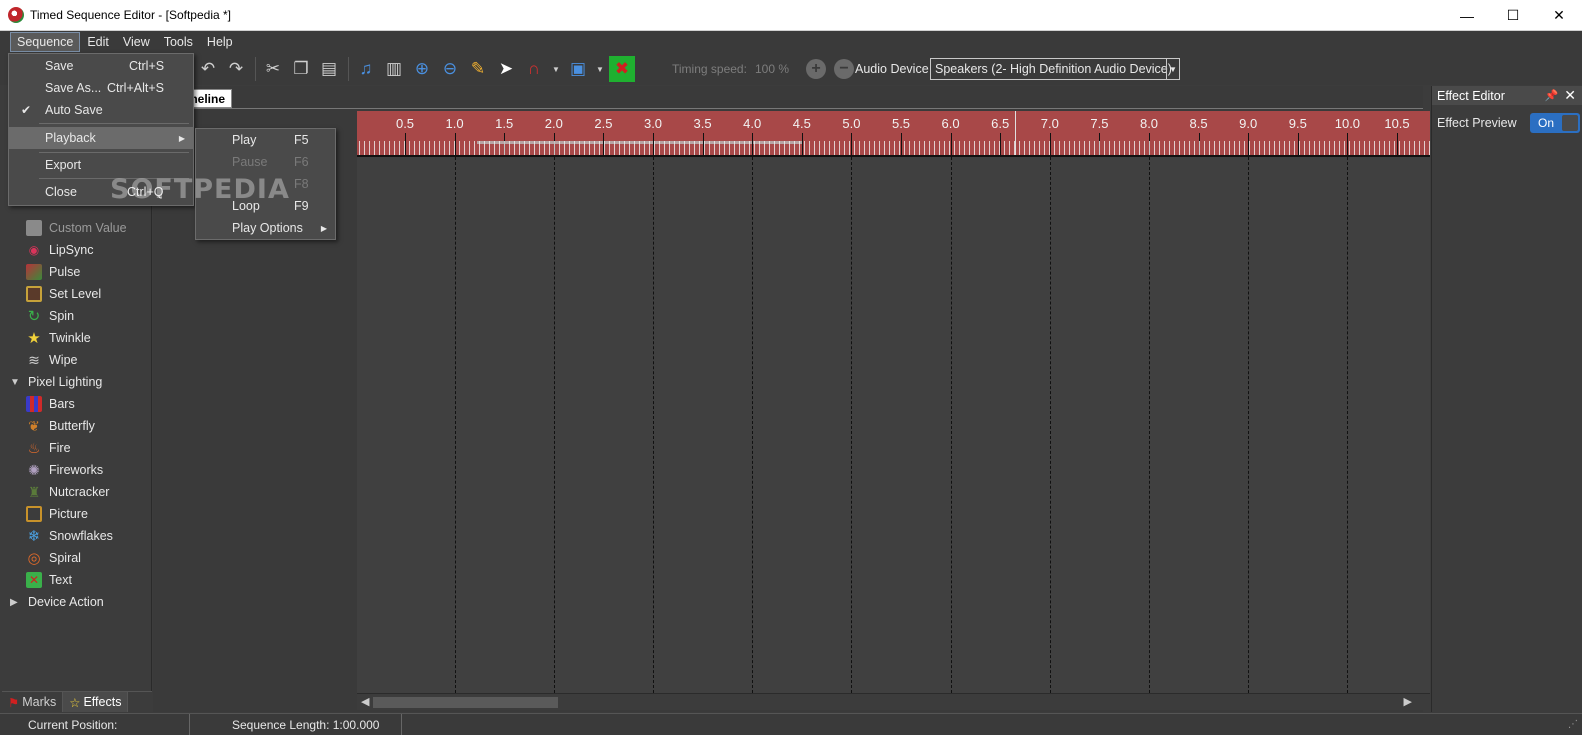 The image size is (1582, 735). Describe the element at coordinates (208, 69) in the screenshot. I see `undo-icon: ↶` at that location.